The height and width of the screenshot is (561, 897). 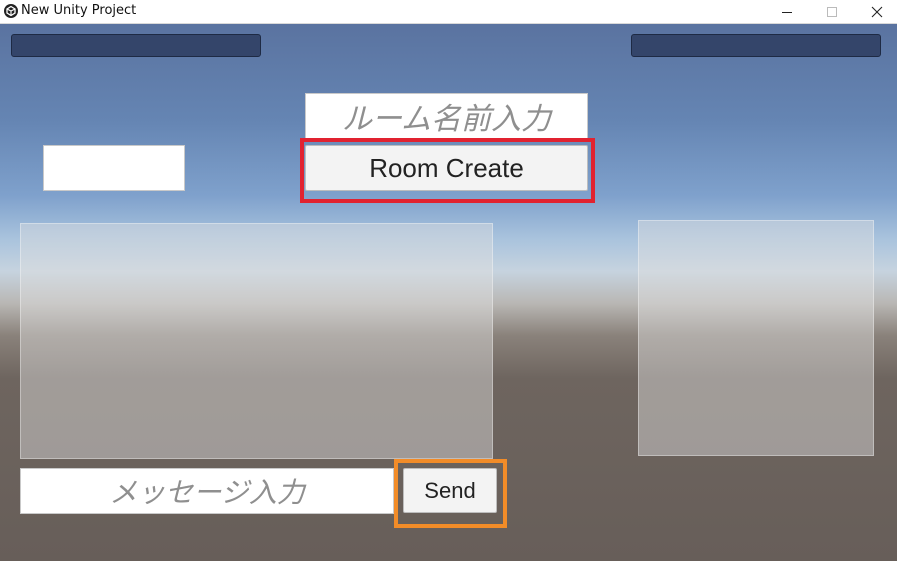 I want to click on minimize-icon, so click(x=787, y=12).